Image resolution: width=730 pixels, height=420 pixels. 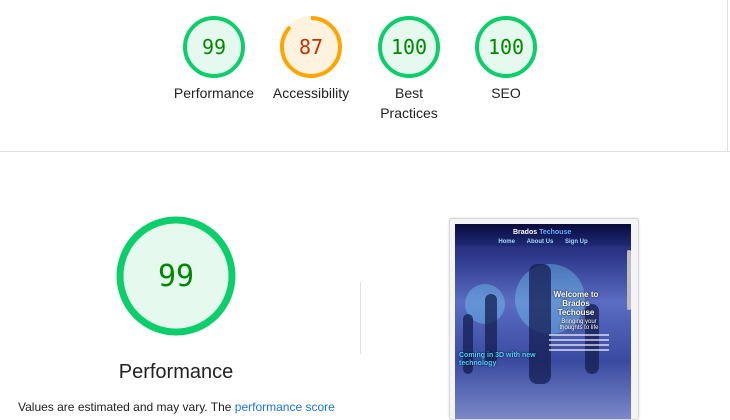 I want to click on gauge-score: 99, so click(x=214, y=47).